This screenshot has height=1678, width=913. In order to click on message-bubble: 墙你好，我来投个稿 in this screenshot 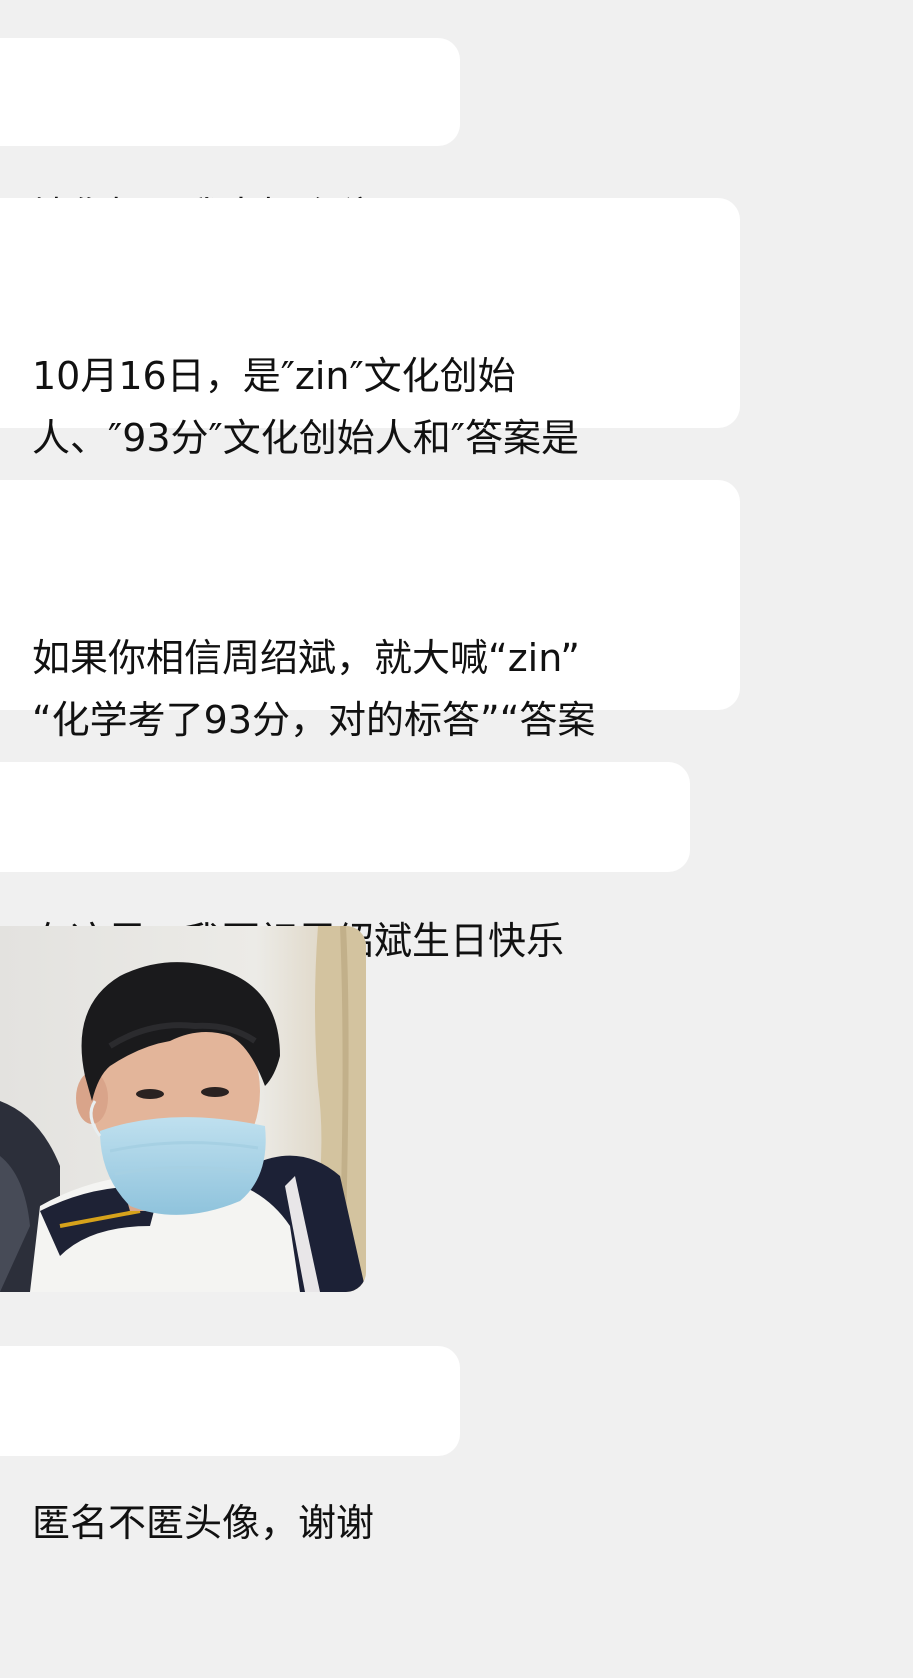, I will do `click(230, 138)`.